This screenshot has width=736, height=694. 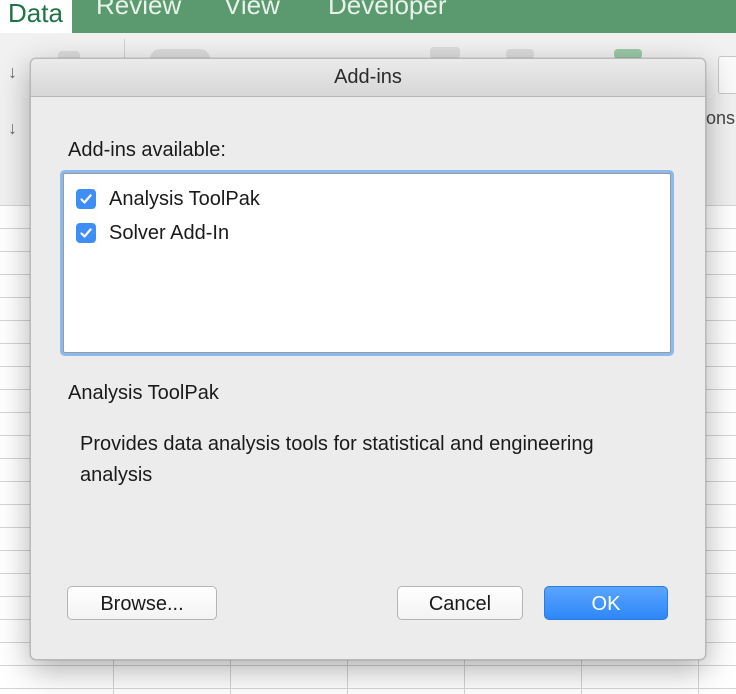 What do you see at coordinates (252, 9) in the screenshot?
I see `tab-view: View` at bounding box center [252, 9].